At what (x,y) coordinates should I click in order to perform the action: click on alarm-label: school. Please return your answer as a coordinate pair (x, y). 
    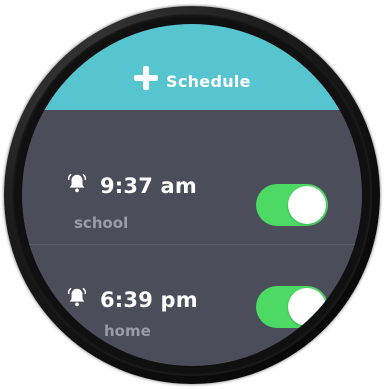
    Looking at the image, I should click on (101, 223).